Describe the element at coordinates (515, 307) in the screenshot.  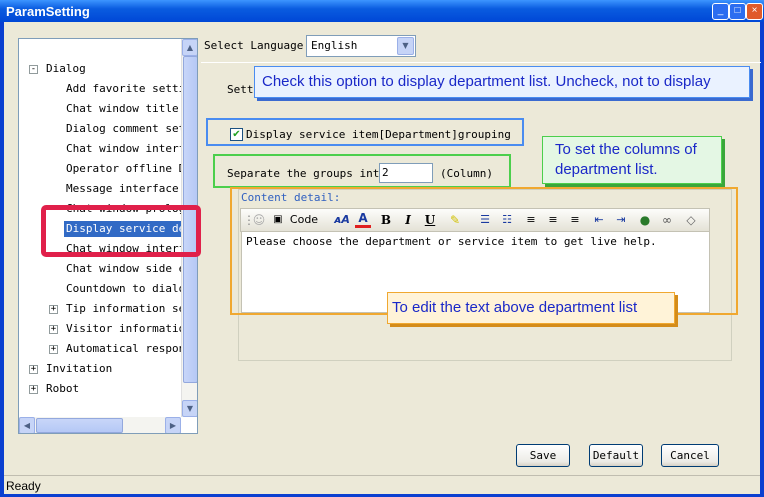
I see `editor-callout-text: To edit the text above department list` at that location.